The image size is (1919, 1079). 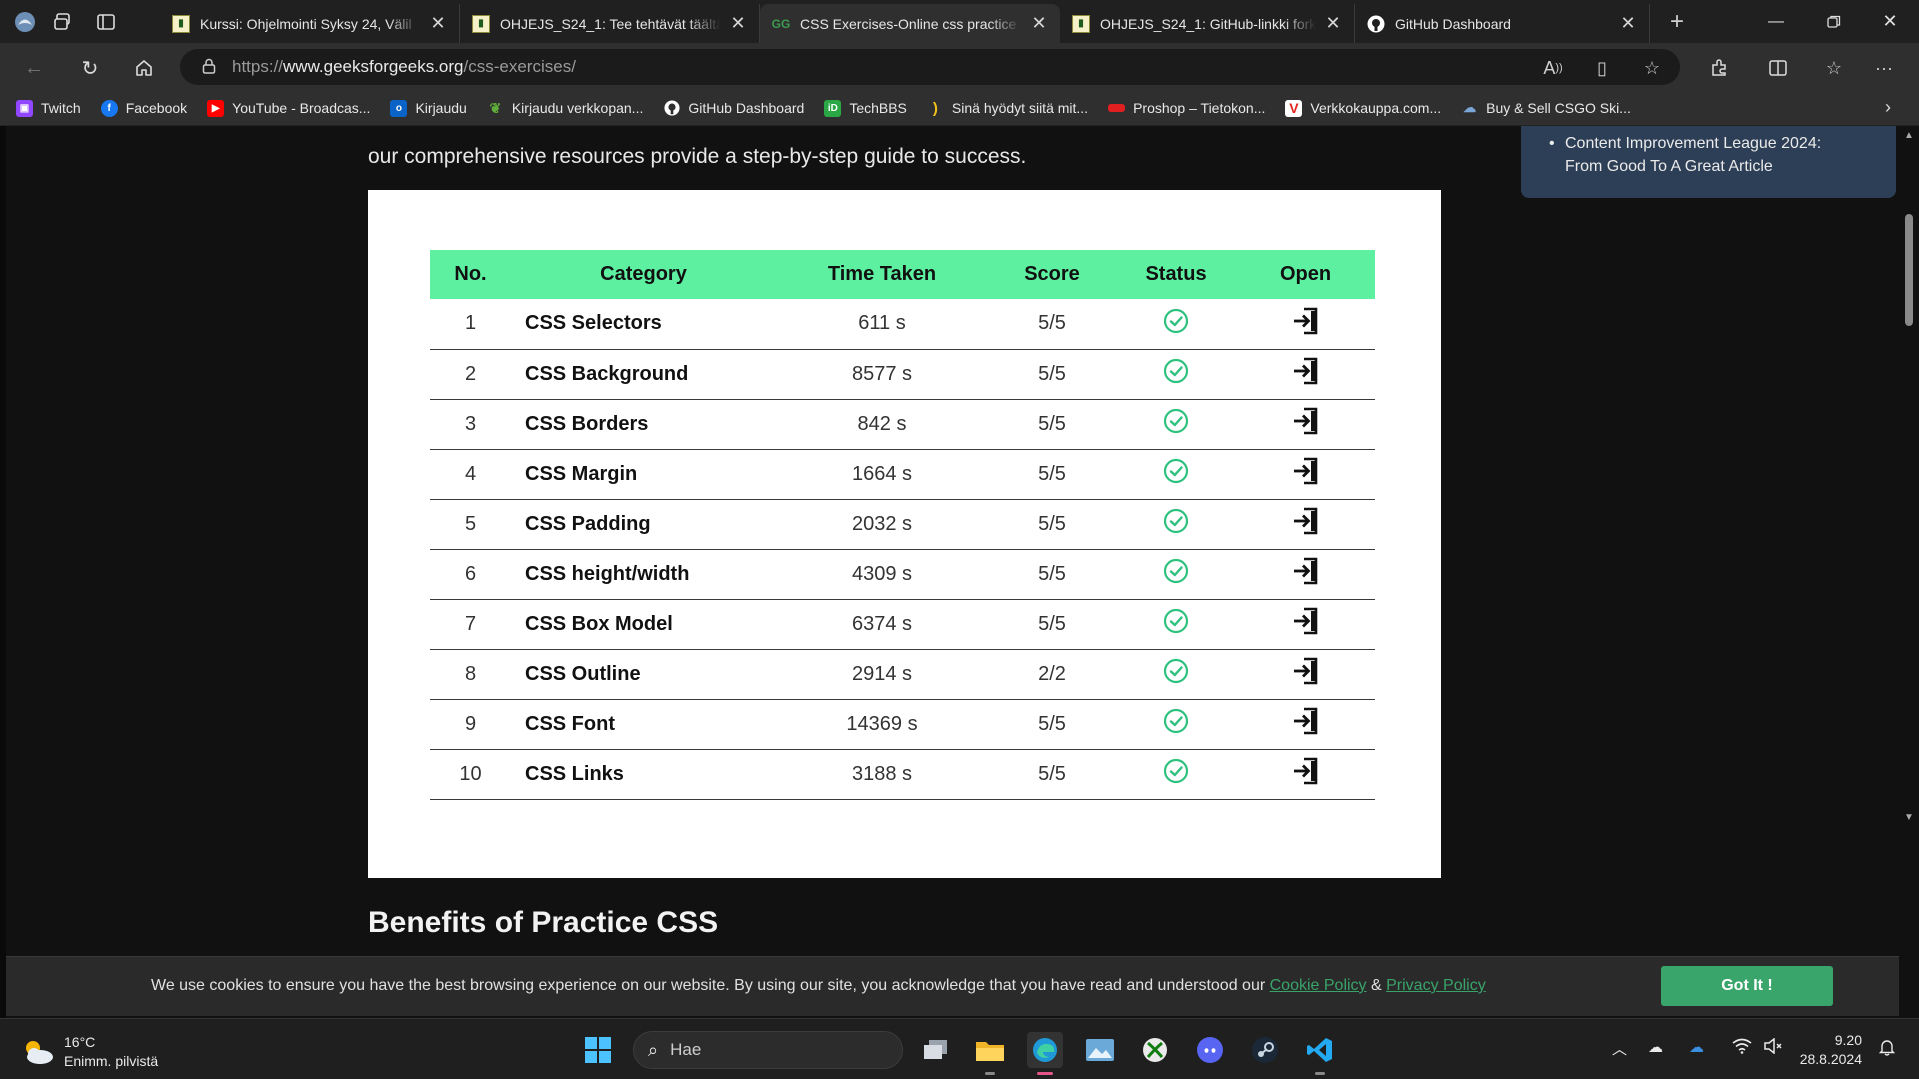 What do you see at coordinates (1318, 985) in the screenshot?
I see `cookie-policy-link: Cookie Policy` at bounding box center [1318, 985].